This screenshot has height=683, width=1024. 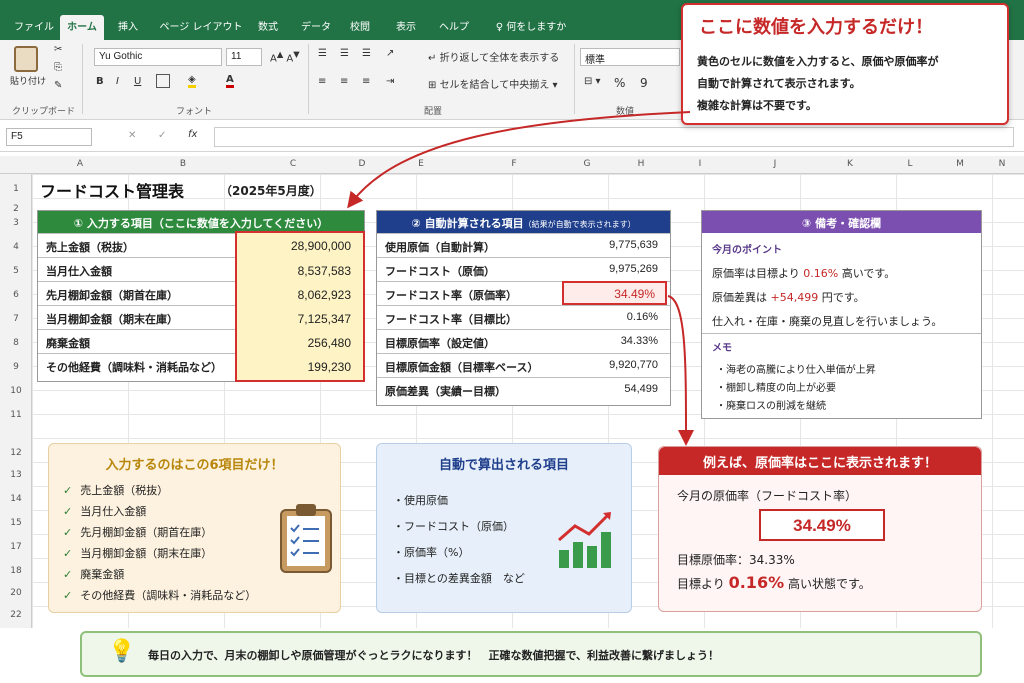 What do you see at coordinates (124, 490) in the screenshot?
I see `item-text: 売上金額（税抜）` at bounding box center [124, 490].